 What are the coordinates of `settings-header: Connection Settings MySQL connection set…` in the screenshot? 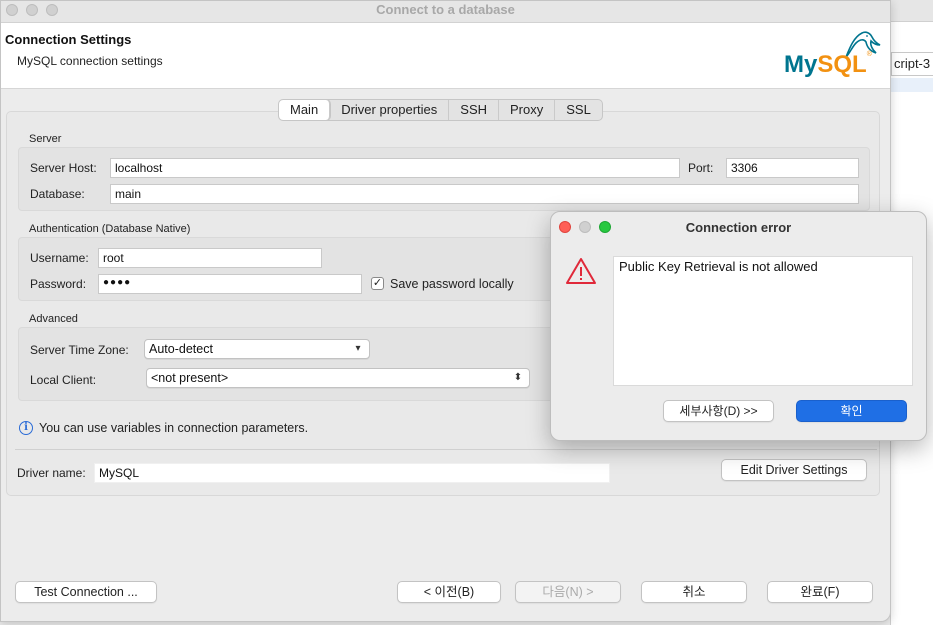 It's located at (445, 56).